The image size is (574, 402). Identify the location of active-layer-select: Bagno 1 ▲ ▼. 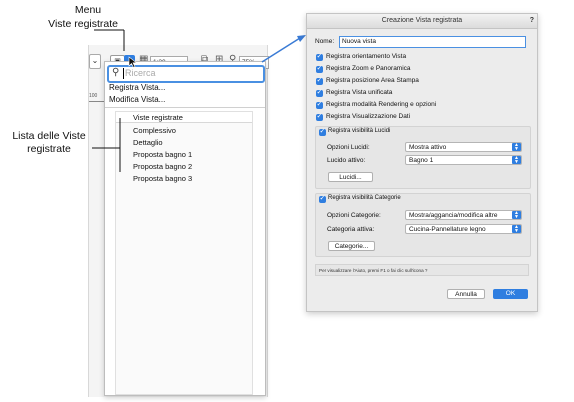
(463, 160).